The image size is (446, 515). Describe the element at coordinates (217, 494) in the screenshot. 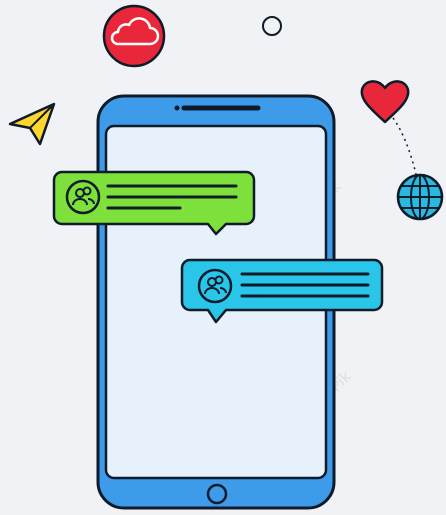

I see `home-button-icon` at that location.